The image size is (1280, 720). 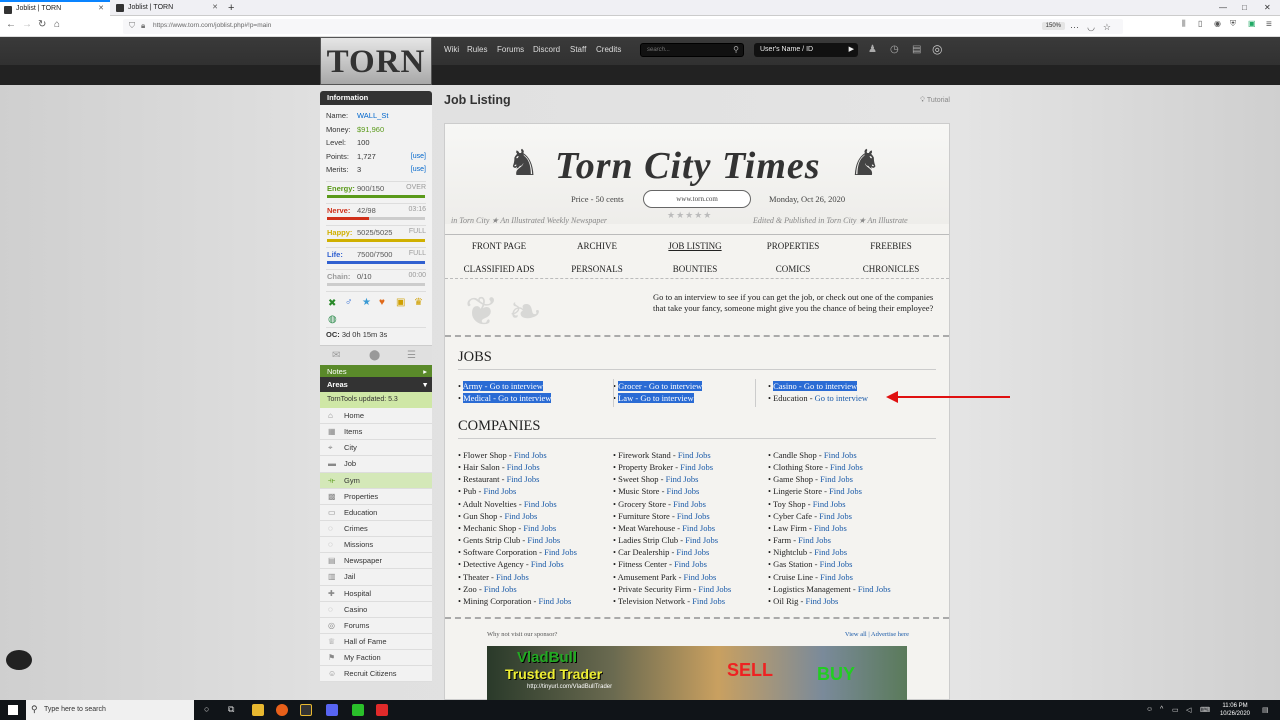 I want to click on bookmark-star-icon: ☆, so click(x=1107, y=27).